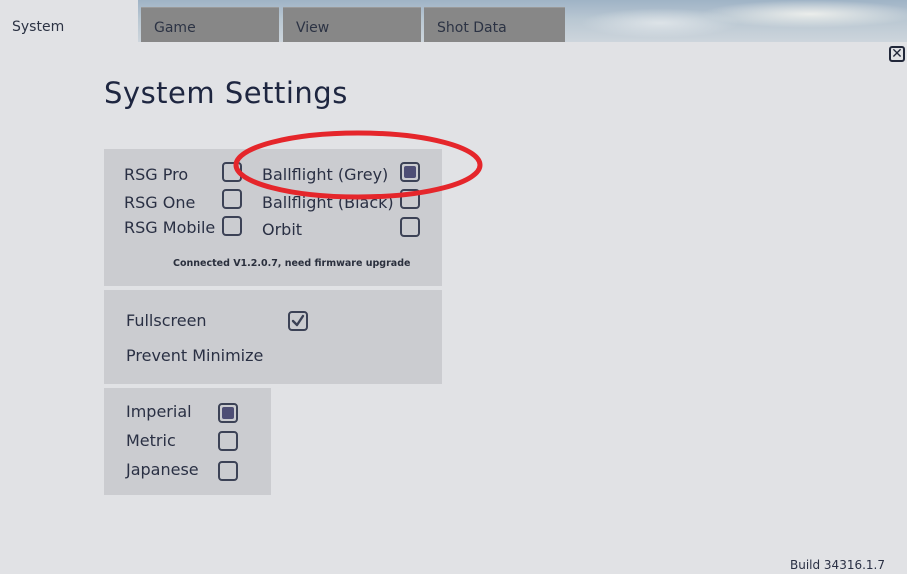  What do you see at coordinates (162, 469) in the screenshot?
I see `japanese-label: Japanese` at bounding box center [162, 469].